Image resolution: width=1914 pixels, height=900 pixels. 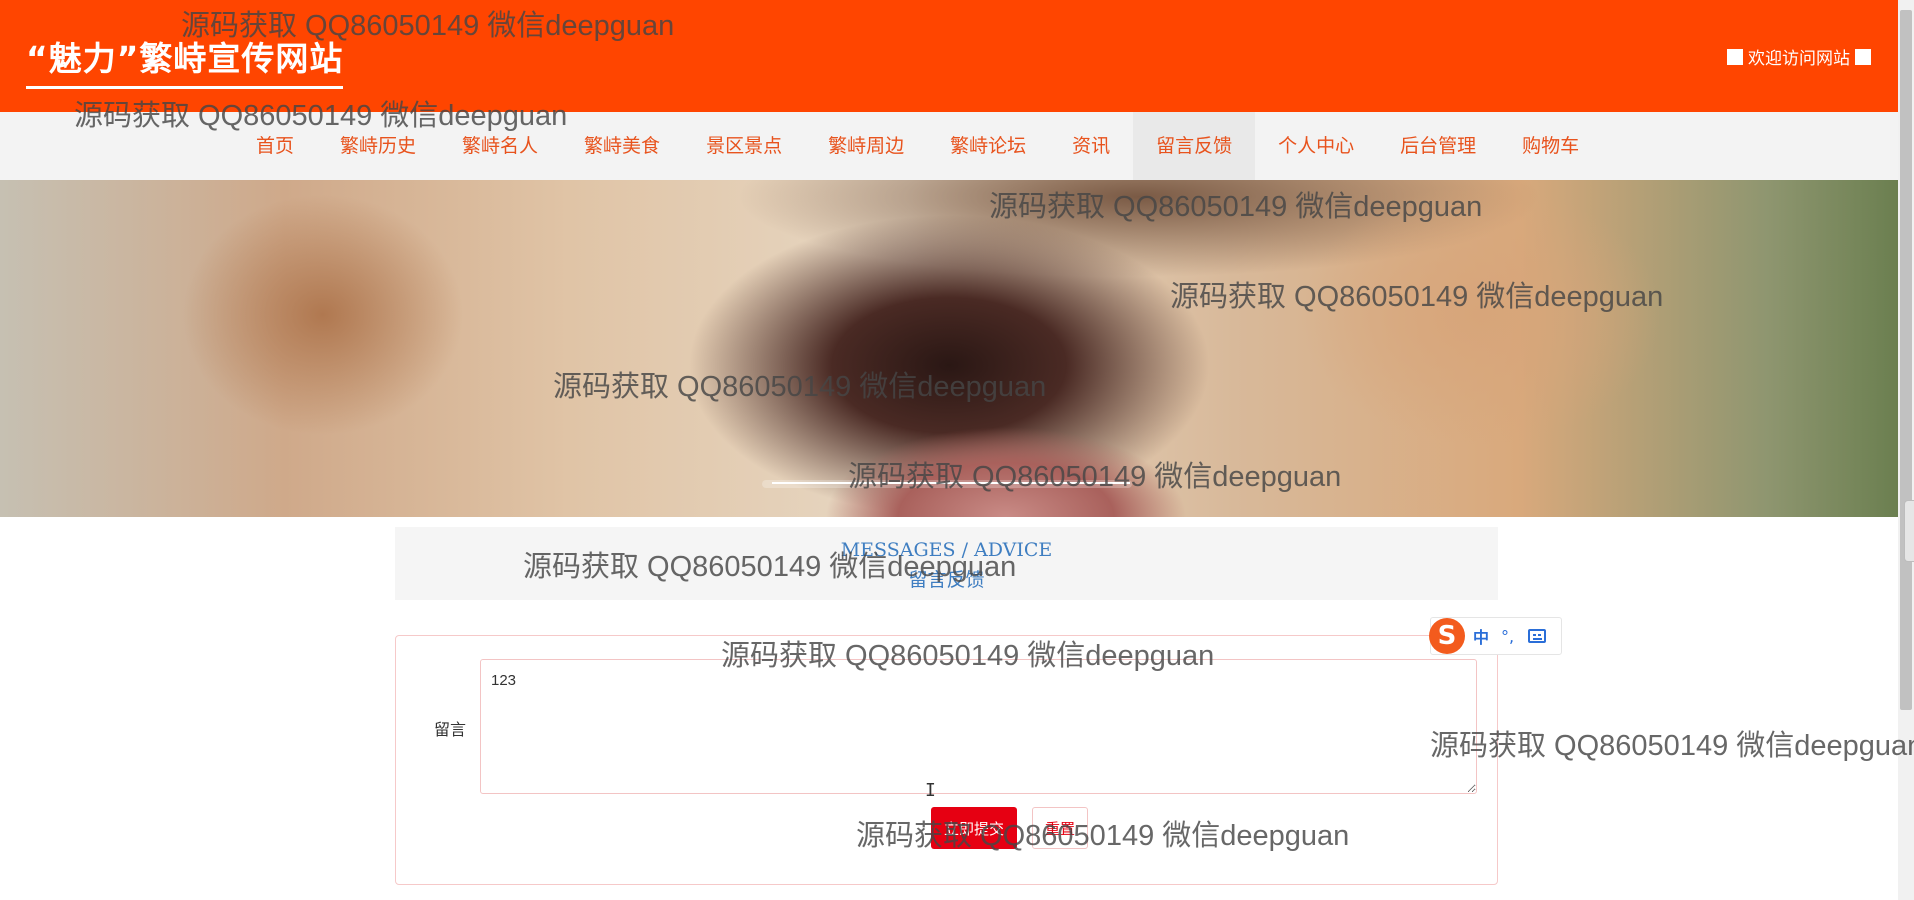 I want to click on section-title-en: MESSAGES / ADVICE, so click(x=946, y=550).